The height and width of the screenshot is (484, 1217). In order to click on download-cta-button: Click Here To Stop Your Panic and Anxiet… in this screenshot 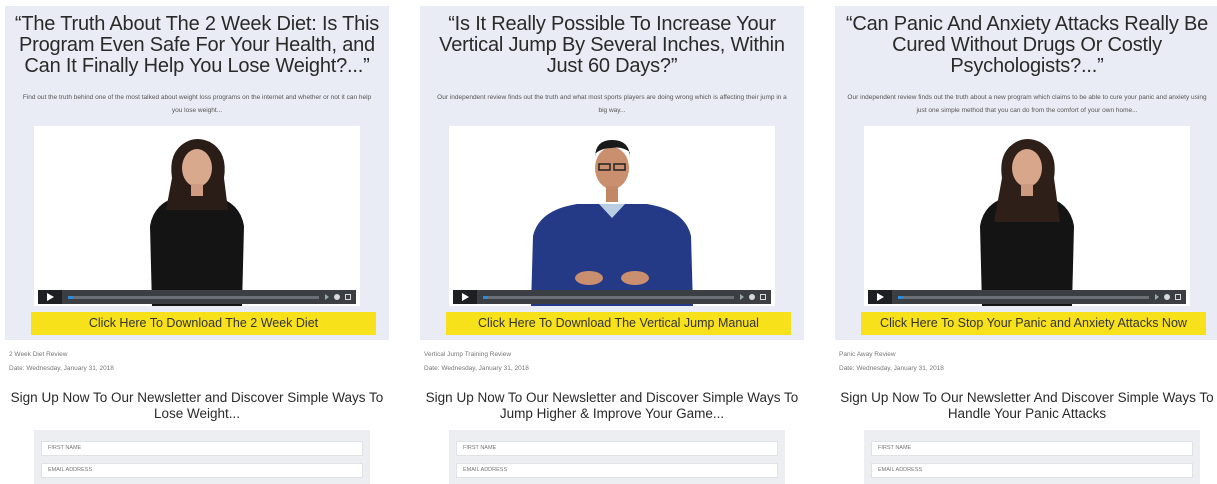, I will do `click(1033, 323)`.